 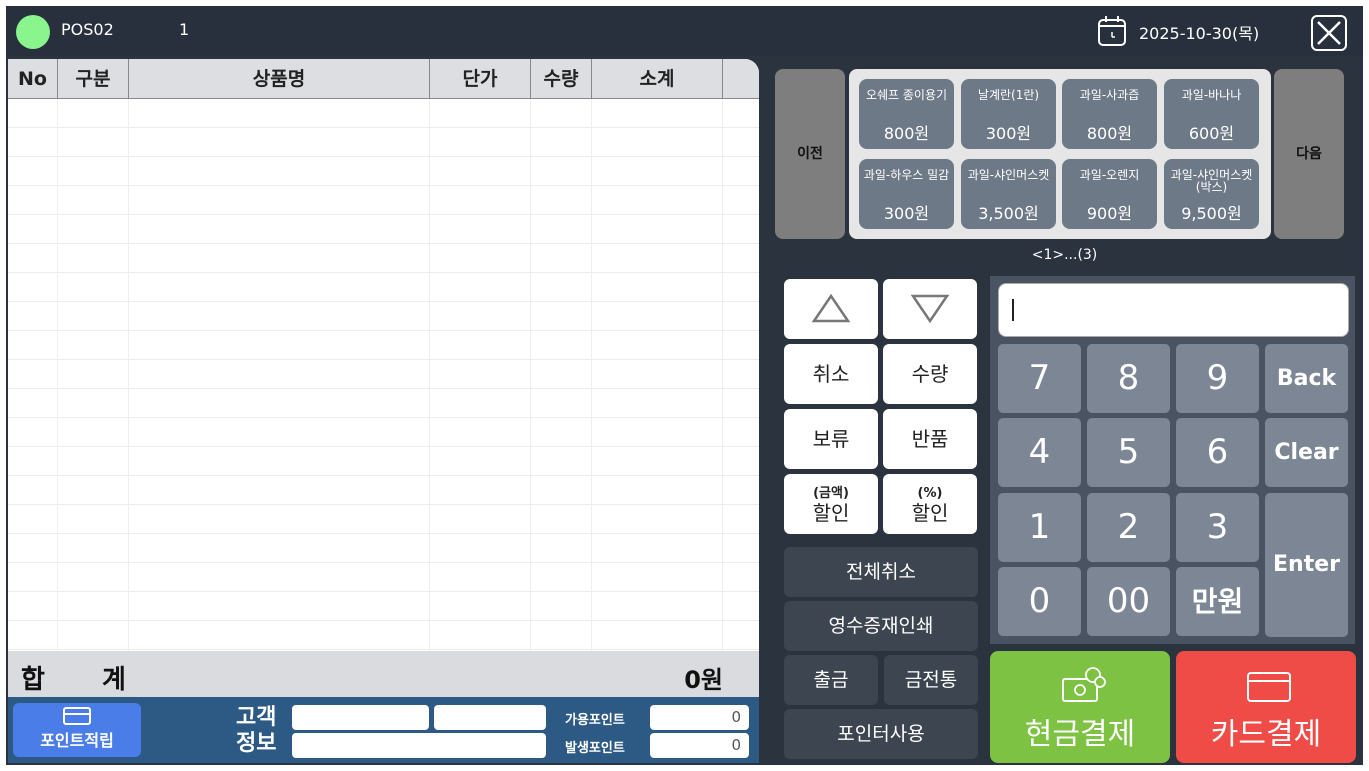 I want to click on scroll-up-button, so click(x=831, y=309).